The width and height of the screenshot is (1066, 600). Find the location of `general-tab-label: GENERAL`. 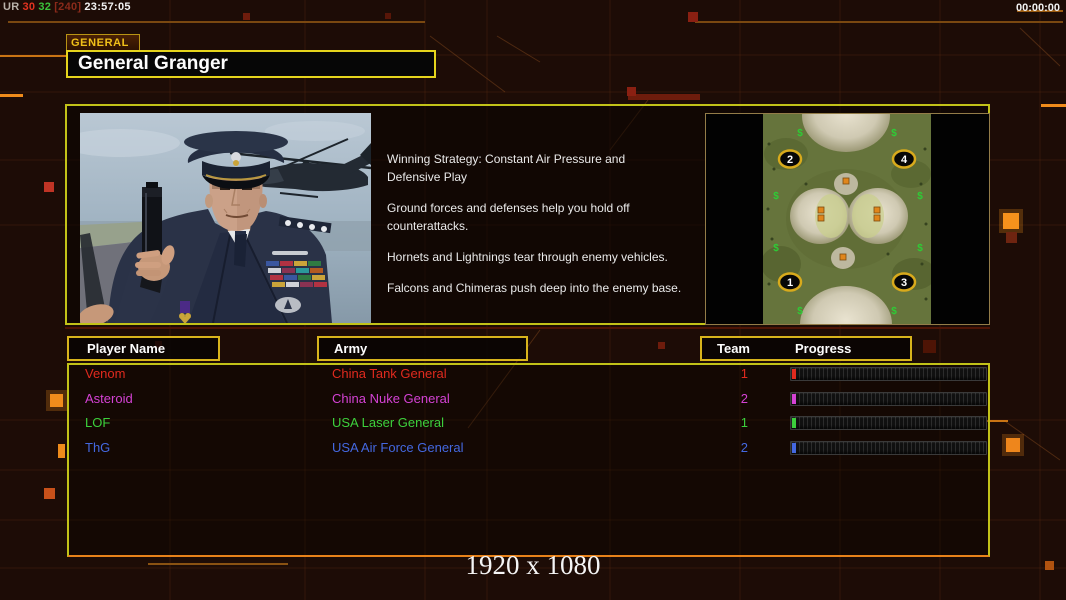

general-tab-label: GENERAL is located at coordinates (103, 42).